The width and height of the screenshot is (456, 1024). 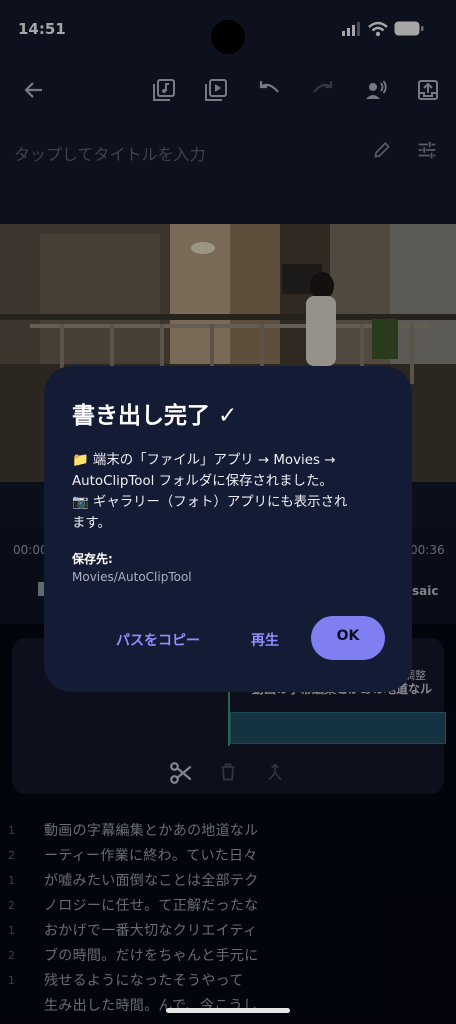 I want to click on ok-button-label: OK, so click(x=348, y=636).